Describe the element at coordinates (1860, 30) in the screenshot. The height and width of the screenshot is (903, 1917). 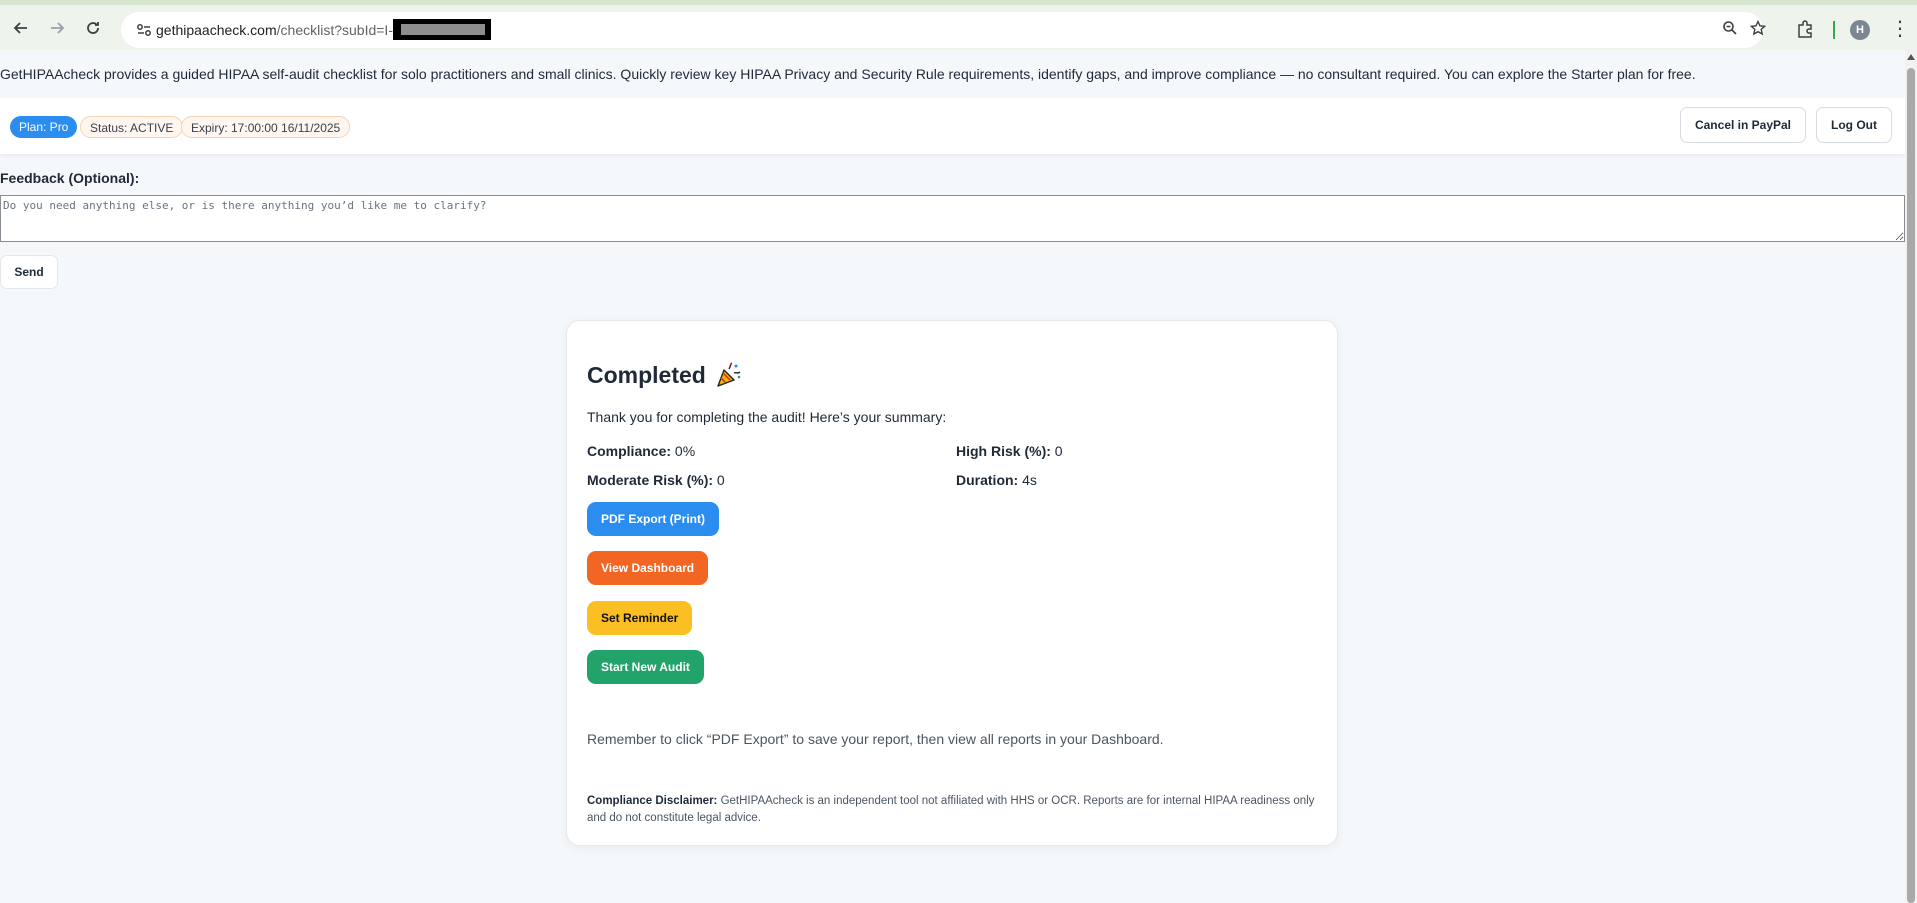
I see `profile-avatar: H` at that location.